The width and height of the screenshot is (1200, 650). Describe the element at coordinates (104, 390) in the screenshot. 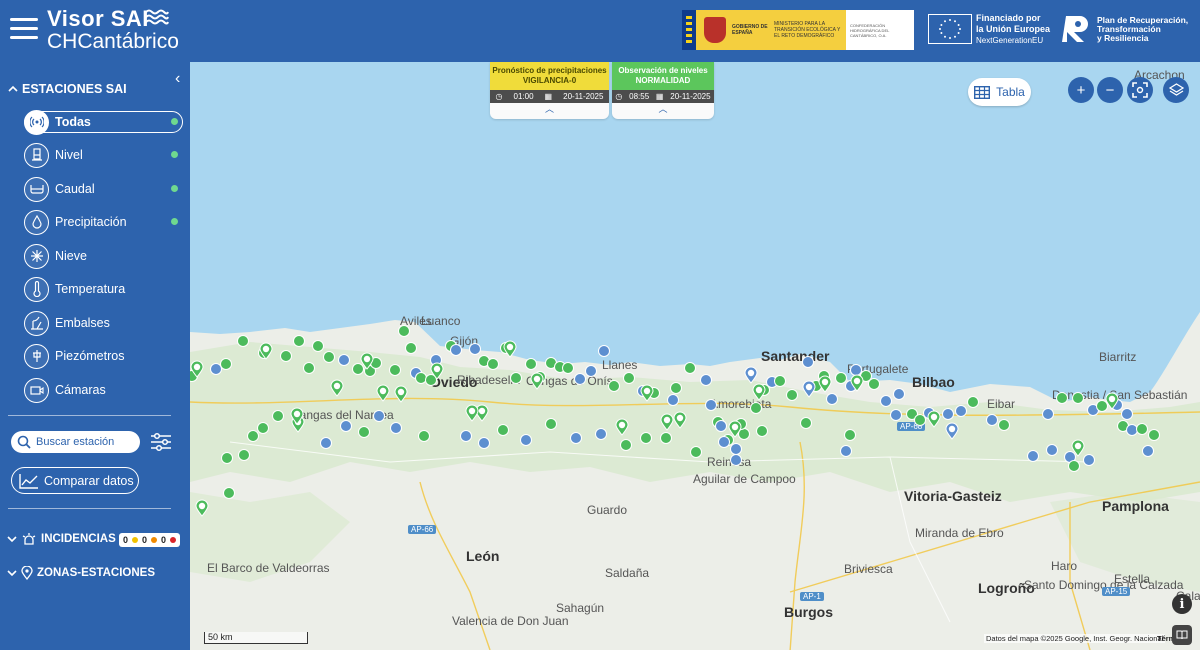

I see `station-filter-camaras: Cámaras` at that location.